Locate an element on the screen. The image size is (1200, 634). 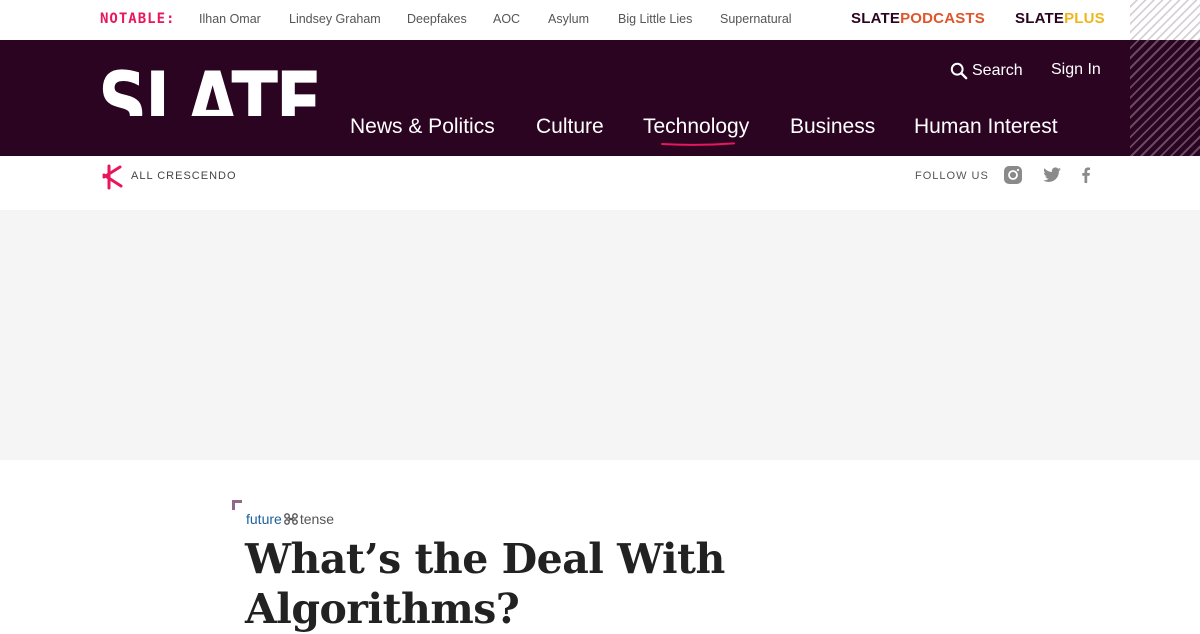
future-tense-section-logo: future tense is located at coordinates (290, 519).